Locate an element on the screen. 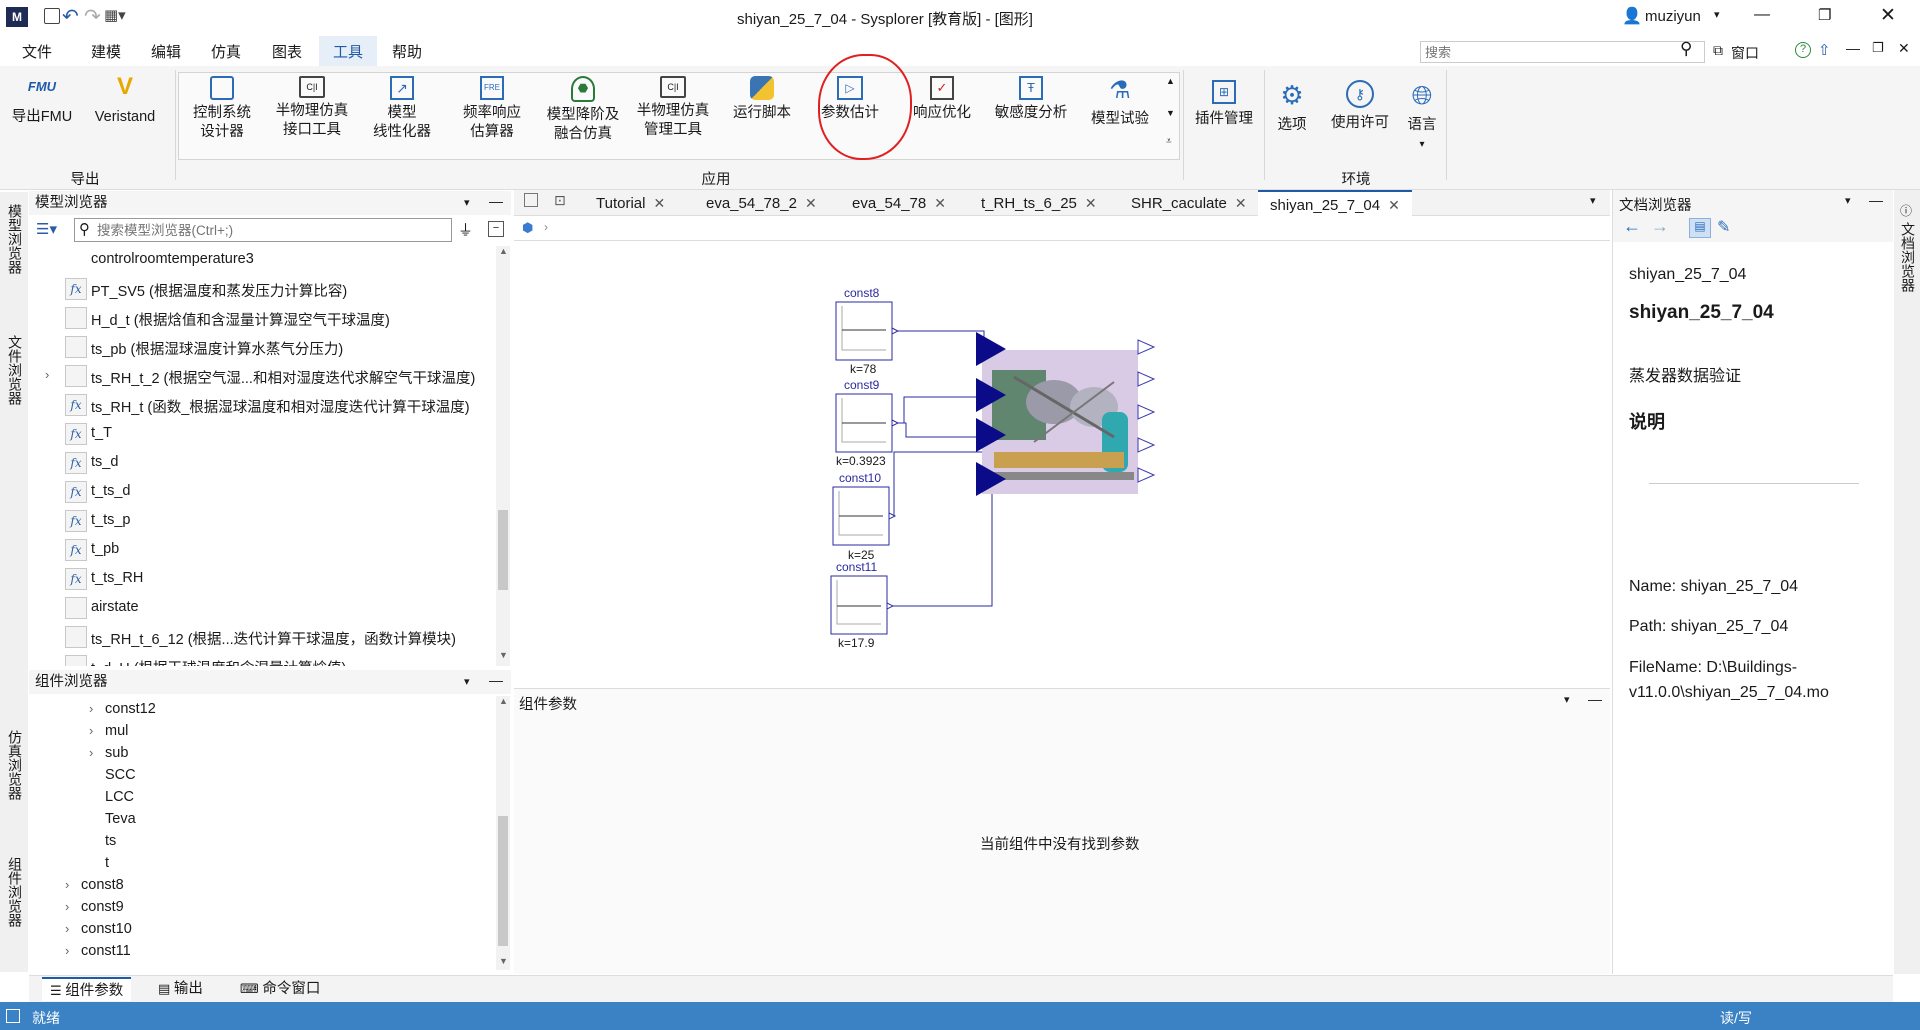  breadcrumb-chevron-icon: › is located at coordinates (546, 227).